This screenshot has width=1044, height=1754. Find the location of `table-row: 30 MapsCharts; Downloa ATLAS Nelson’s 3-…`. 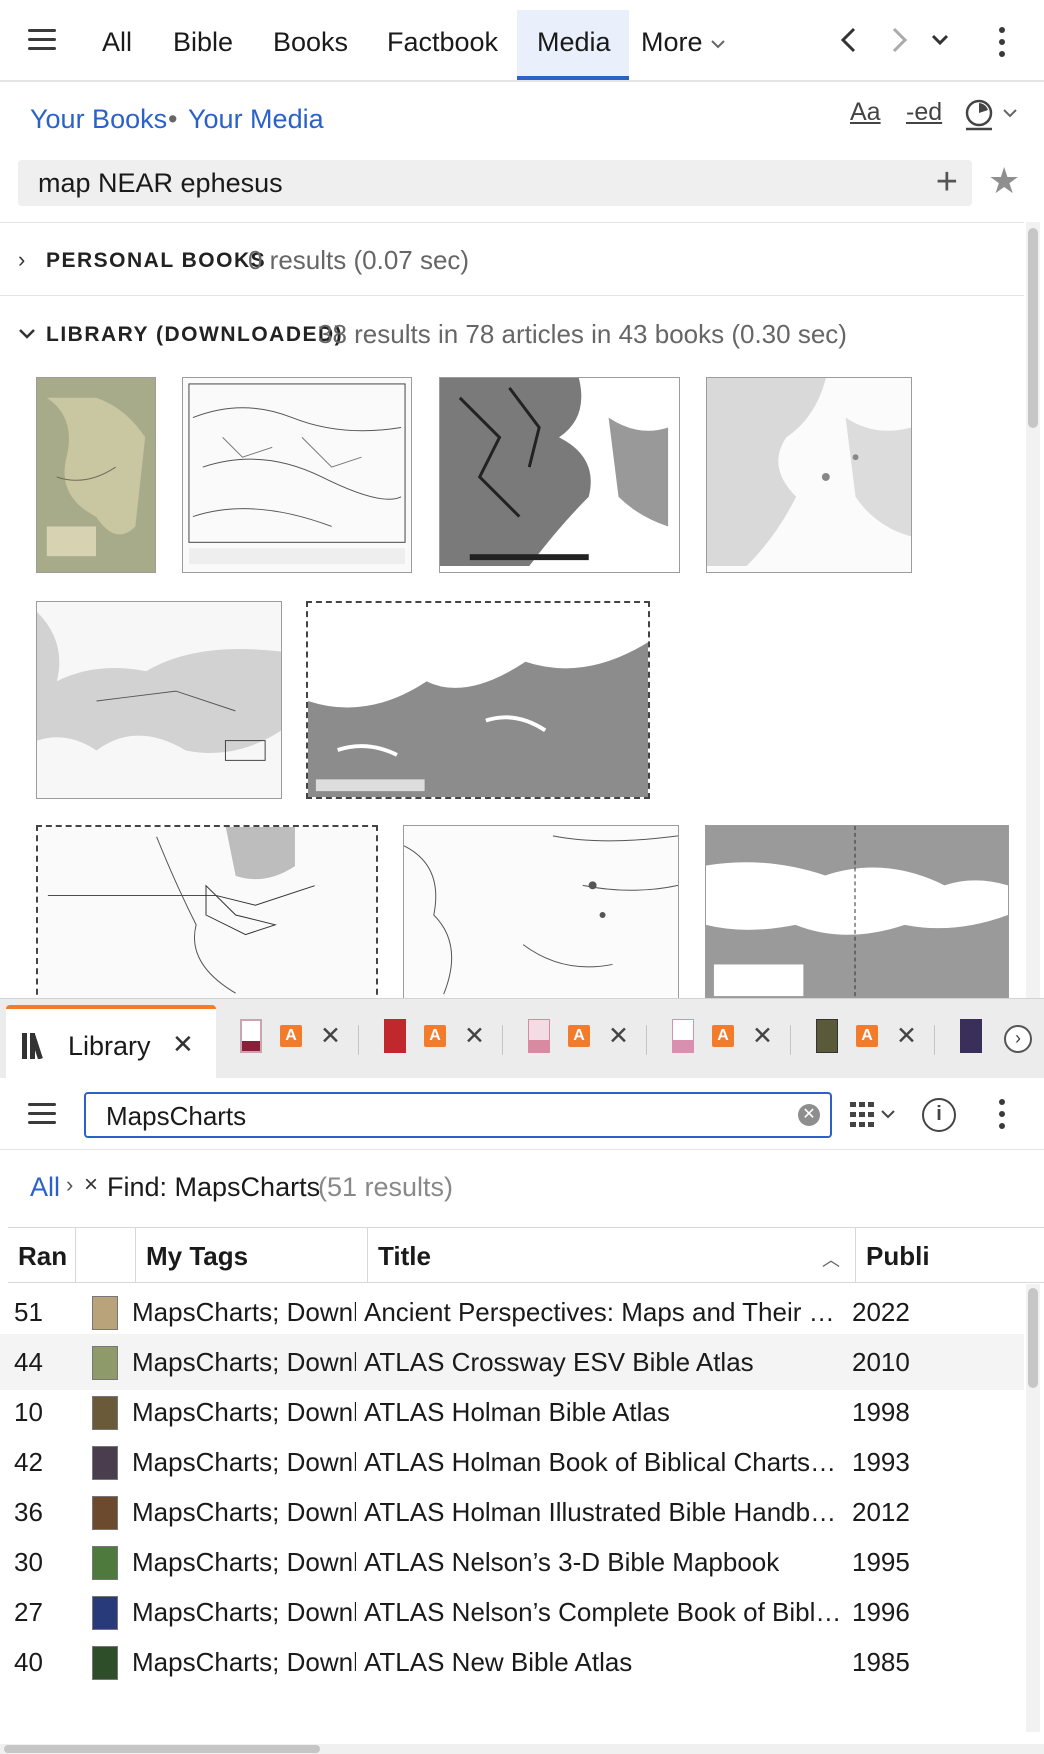

table-row: 30 MapsCharts; Downloa ATLAS Nelson’s 3-… is located at coordinates (512, 1562).